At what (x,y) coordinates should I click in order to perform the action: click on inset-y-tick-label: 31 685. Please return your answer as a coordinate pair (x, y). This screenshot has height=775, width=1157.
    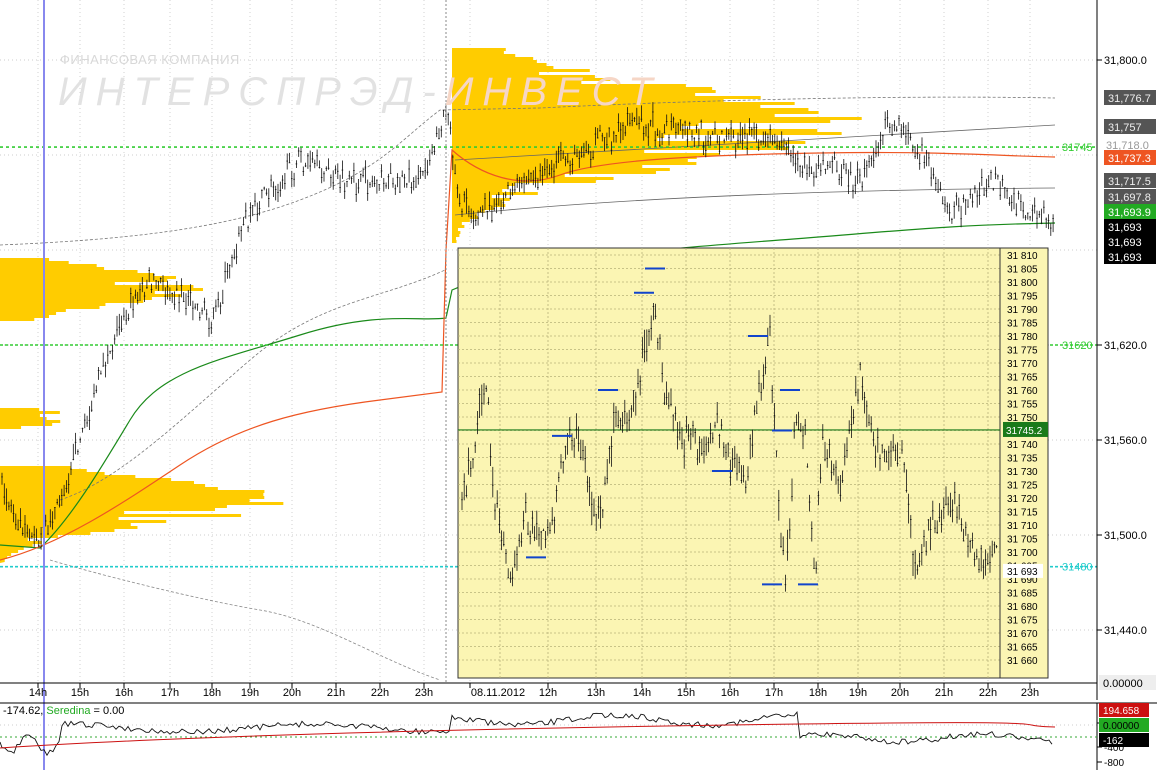
    Looking at the image, I should click on (1022, 594).